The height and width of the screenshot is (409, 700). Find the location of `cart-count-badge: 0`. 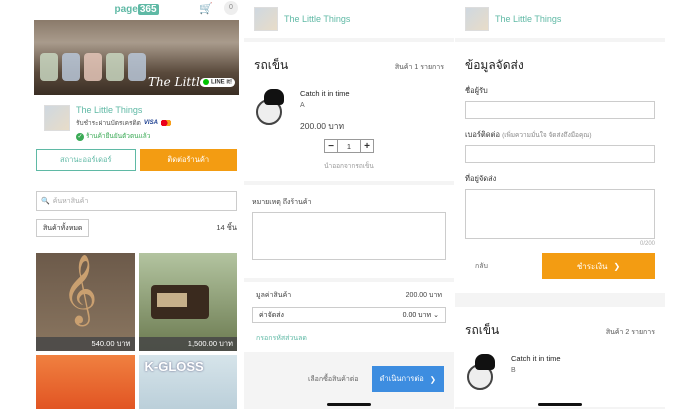

cart-count-badge: 0 is located at coordinates (231, 8).